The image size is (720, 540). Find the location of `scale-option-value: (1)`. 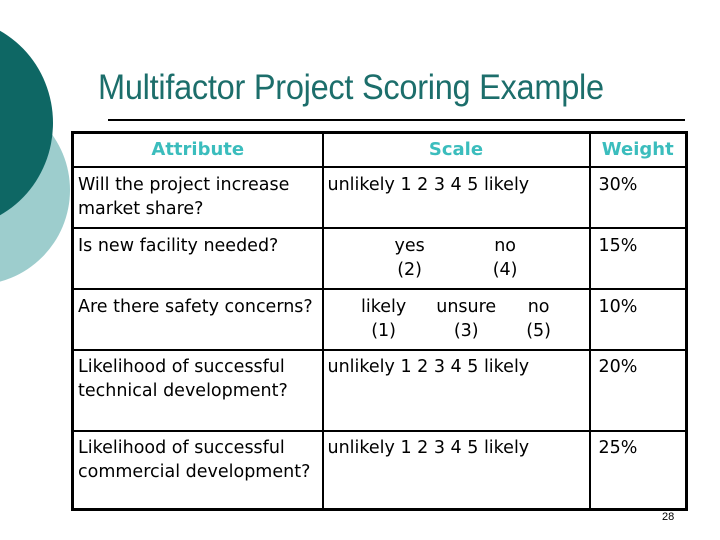

scale-option-value: (1) is located at coordinates (384, 331).